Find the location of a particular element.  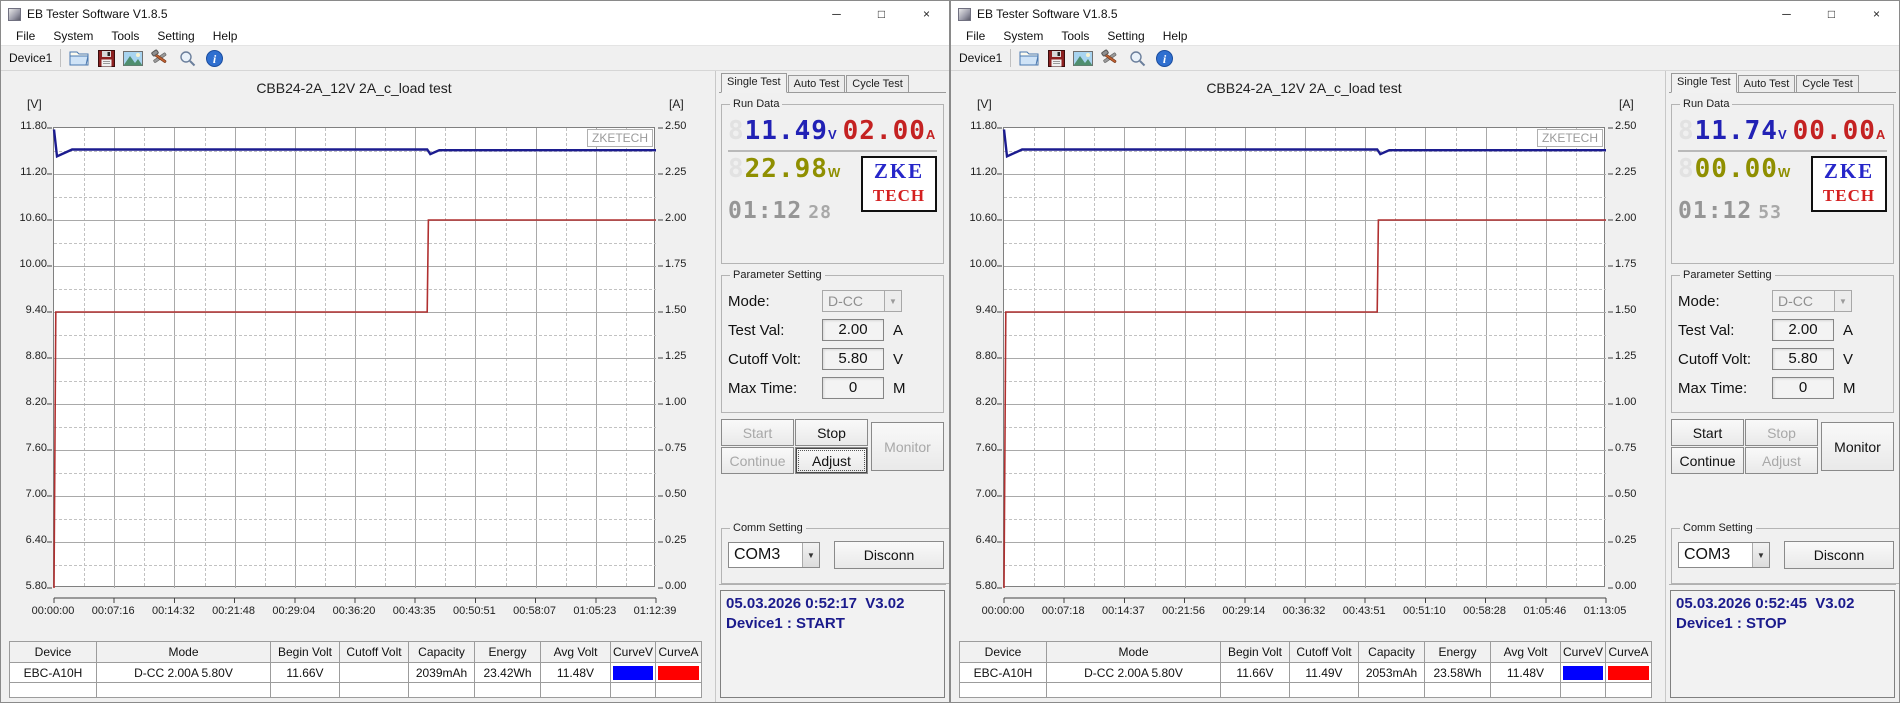

parameter-group-label: Parameter Setting is located at coordinates (1727, 275).